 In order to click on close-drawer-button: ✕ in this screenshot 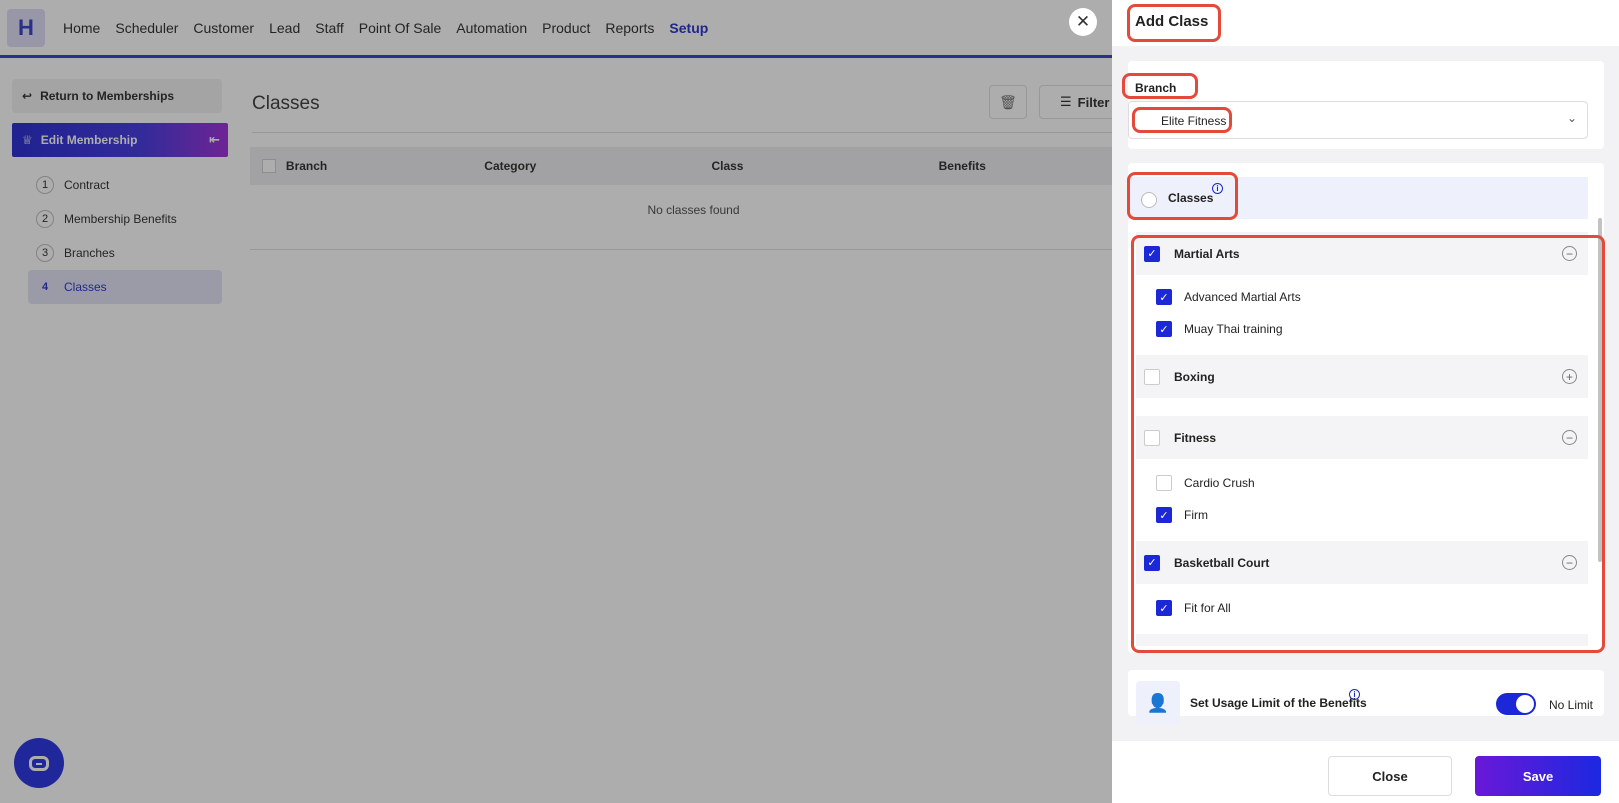, I will do `click(1083, 22)`.